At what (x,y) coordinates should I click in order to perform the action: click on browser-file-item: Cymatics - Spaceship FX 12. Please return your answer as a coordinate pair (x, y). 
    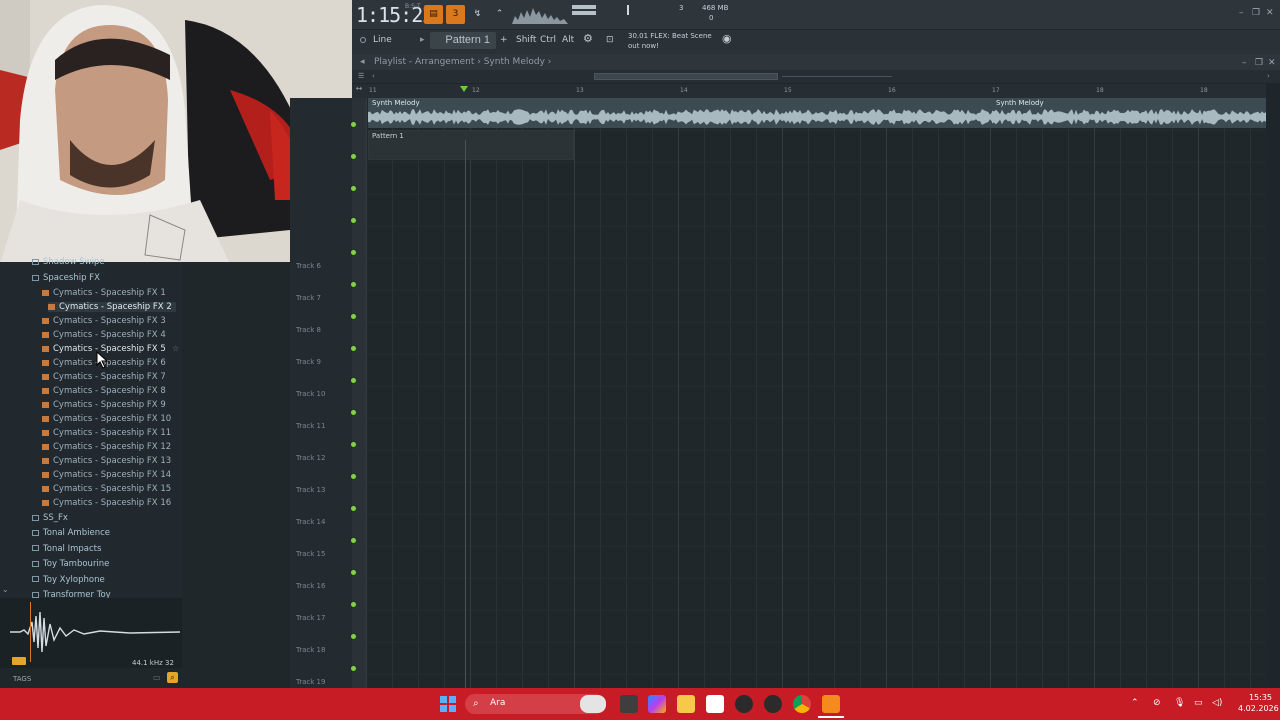
    Looking at the image, I should click on (106, 447).